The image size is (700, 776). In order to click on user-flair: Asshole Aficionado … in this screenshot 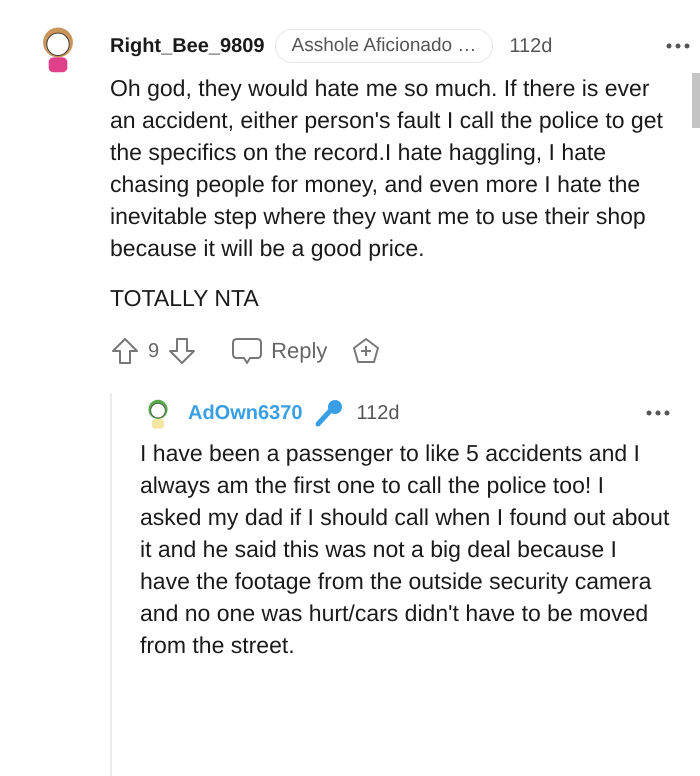, I will do `click(384, 46)`.